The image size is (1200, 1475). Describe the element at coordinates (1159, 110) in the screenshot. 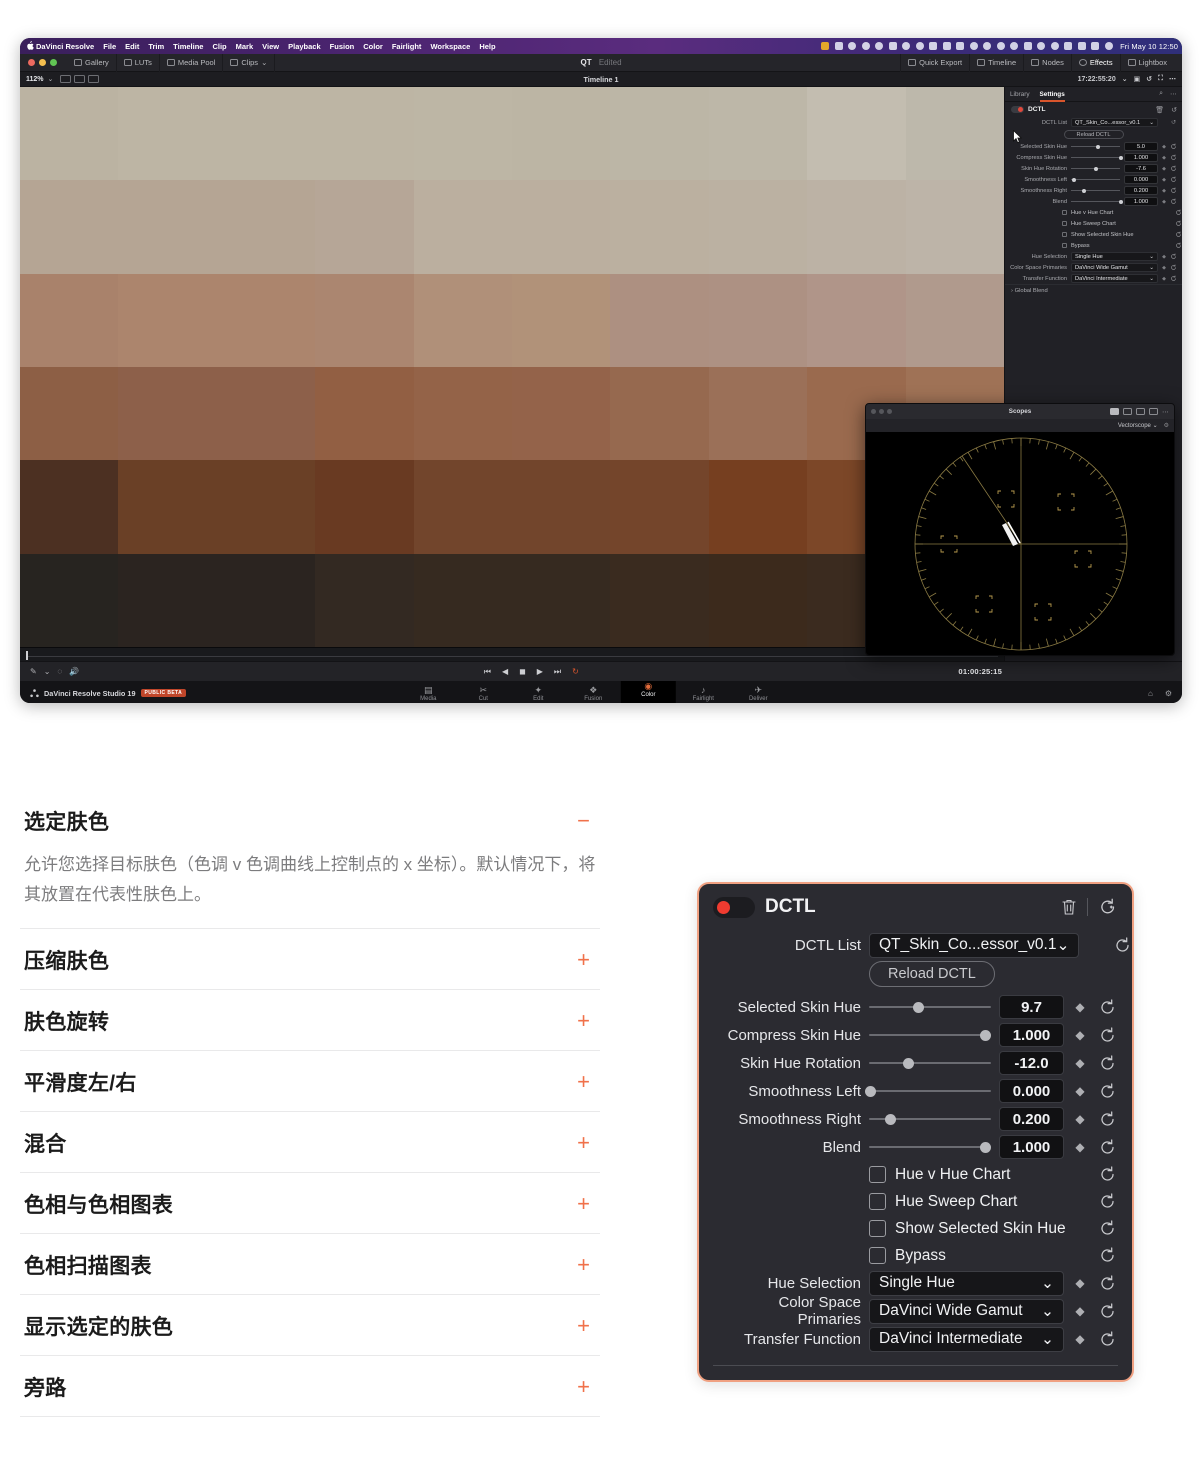

I see `trash-icon: 🗑` at that location.